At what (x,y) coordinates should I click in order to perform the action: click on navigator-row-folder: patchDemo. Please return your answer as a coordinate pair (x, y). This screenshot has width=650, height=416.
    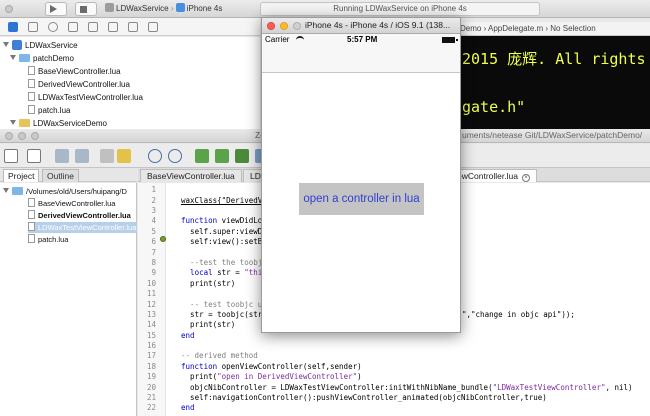
    Looking at the image, I should click on (42, 58).